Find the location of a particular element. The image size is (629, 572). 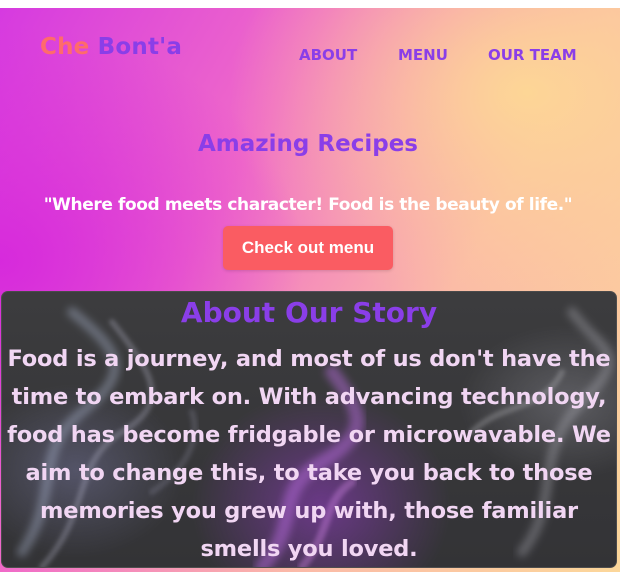

nav-link-menu: MENU is located at coordinates (443, 55).